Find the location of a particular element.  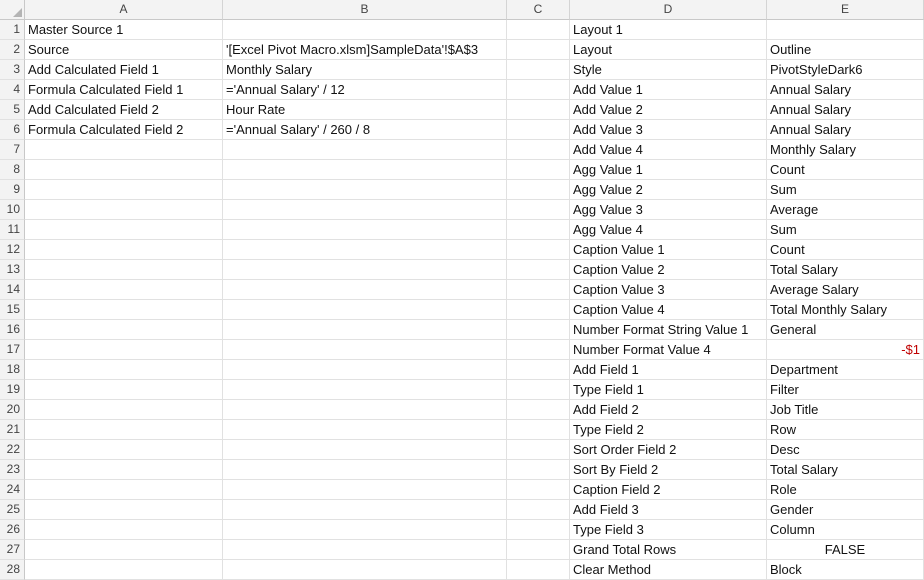

cell-d13: Caption Value 2 is located at coordinates (668, 270).